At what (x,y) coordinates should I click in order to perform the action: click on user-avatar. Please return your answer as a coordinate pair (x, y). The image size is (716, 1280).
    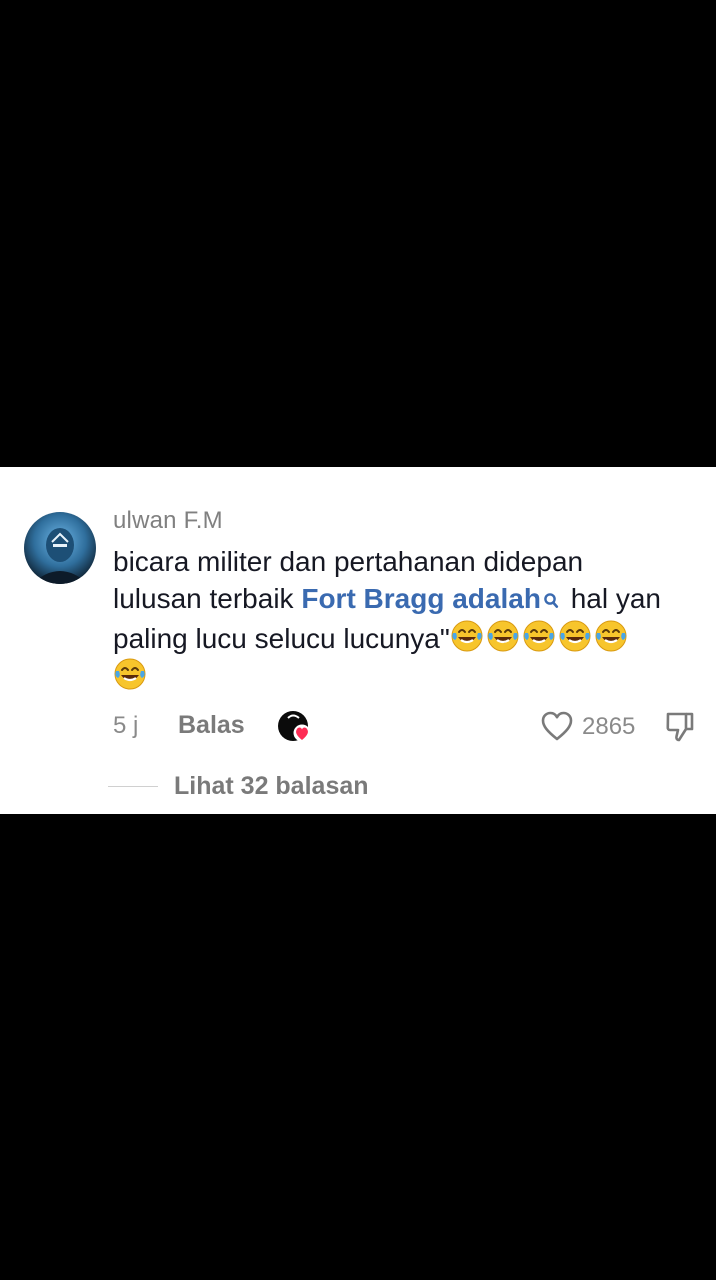
    Looking at the image, I should click on (60, 548).